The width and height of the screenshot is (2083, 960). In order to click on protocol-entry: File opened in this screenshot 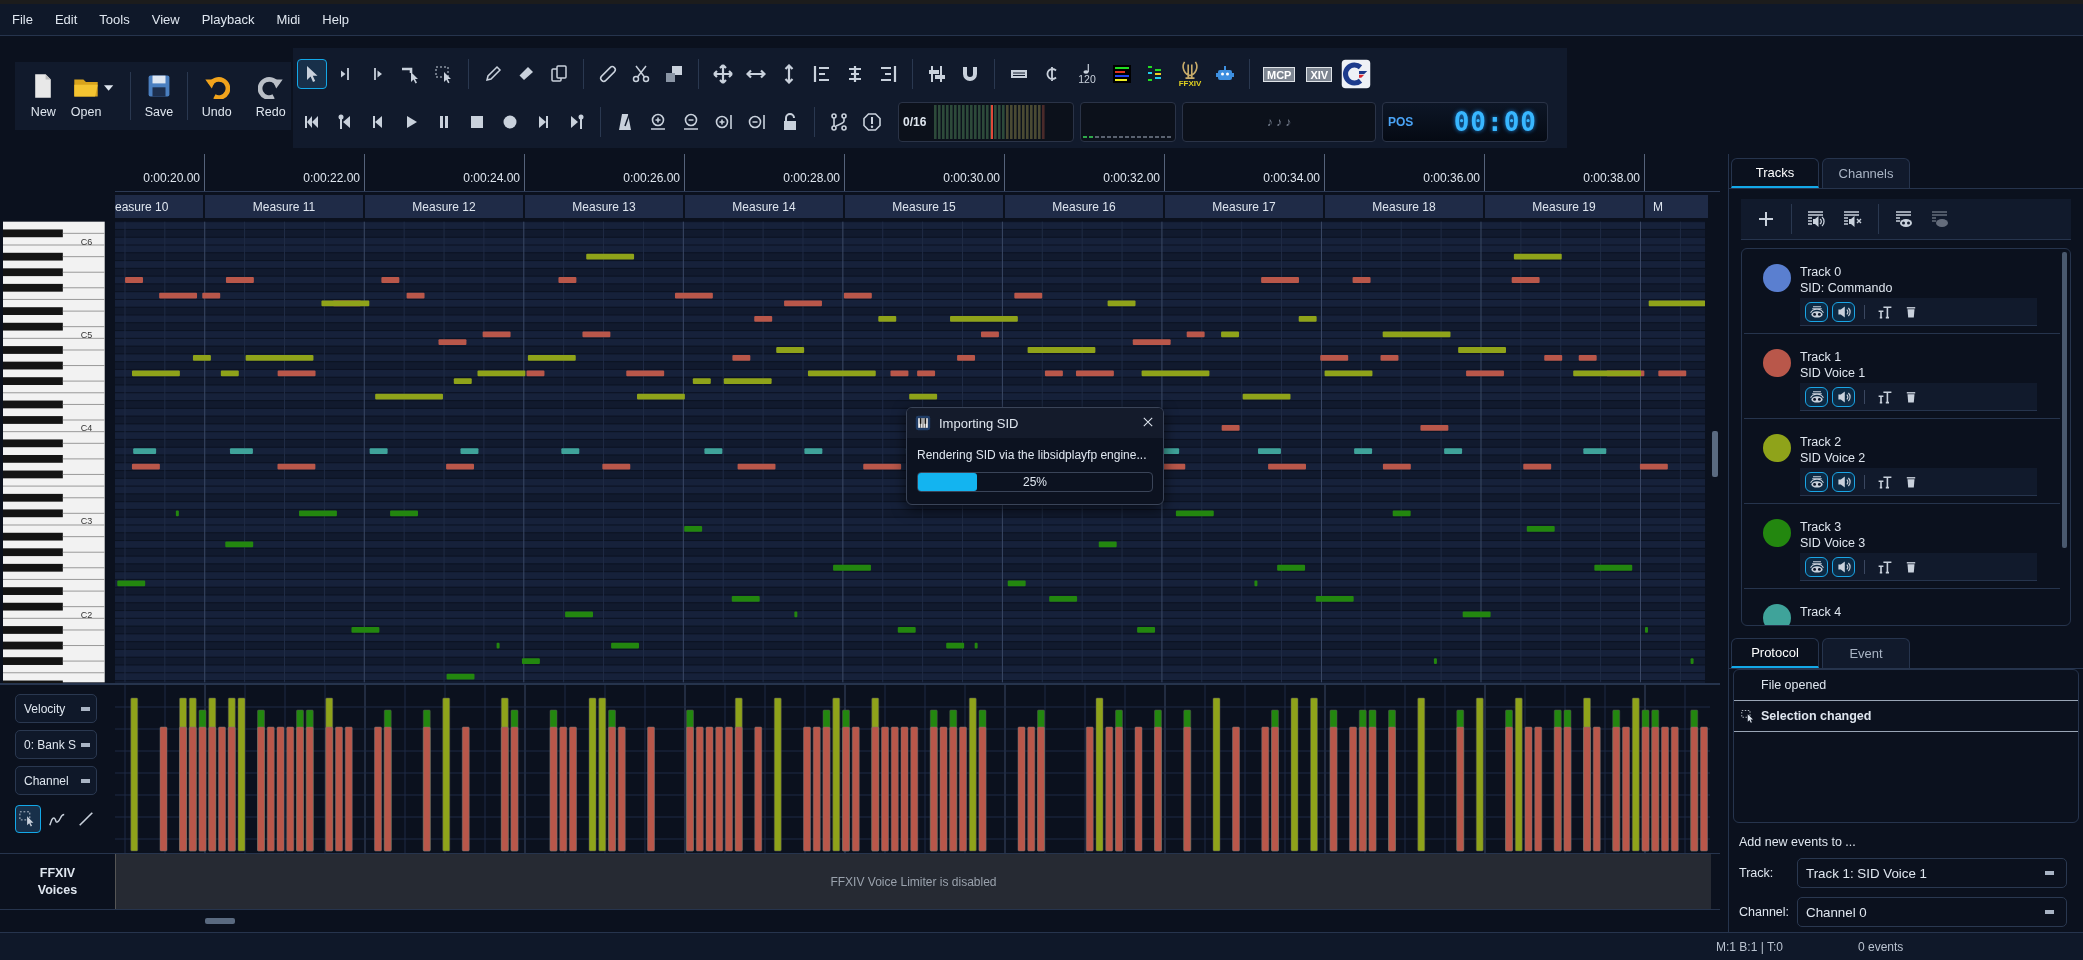, I will do `click(1906, 685)`.